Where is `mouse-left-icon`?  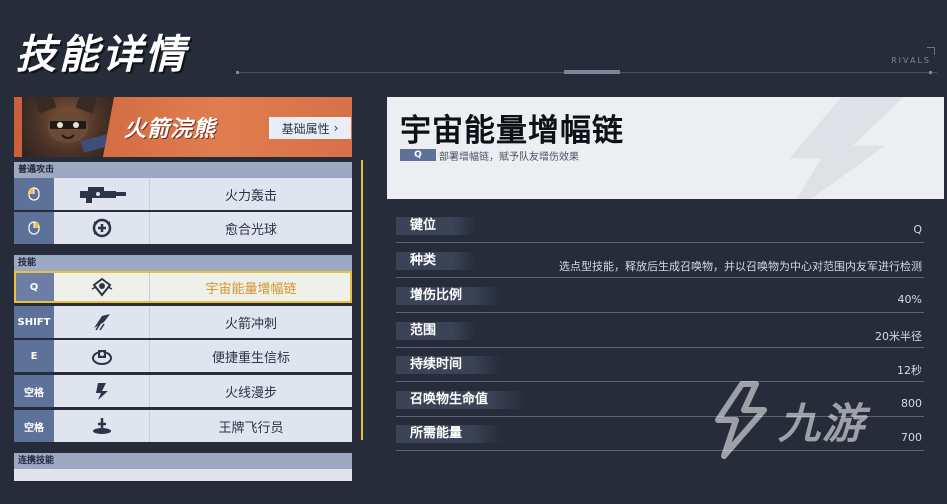
mouse-left-icon is located at coordinates (34, 194).